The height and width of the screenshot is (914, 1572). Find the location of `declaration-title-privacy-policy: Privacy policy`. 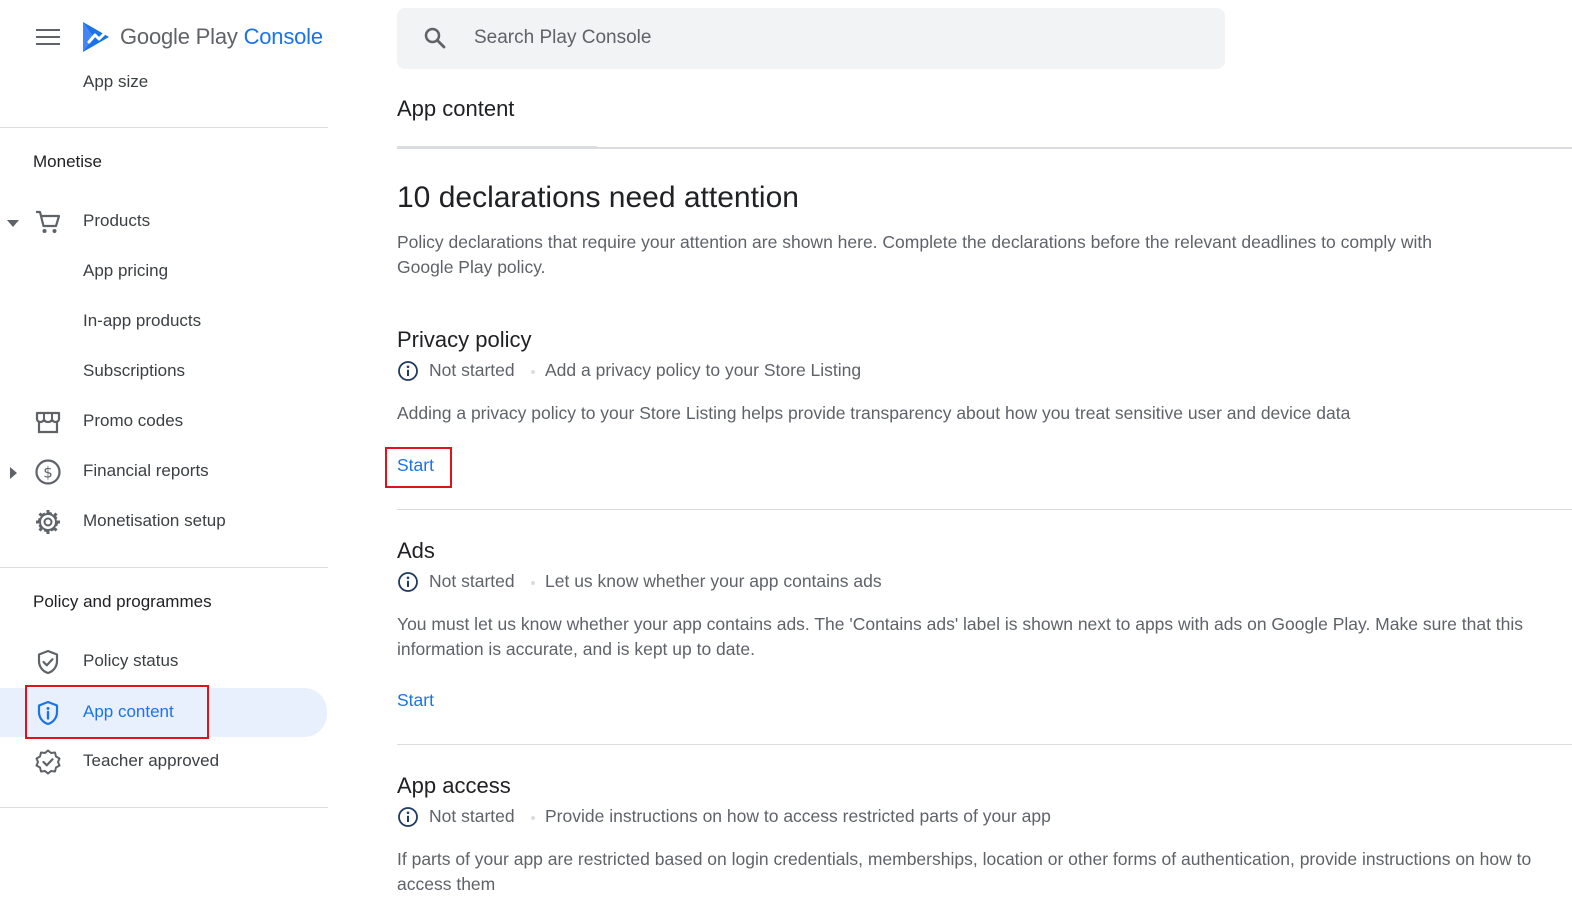

declaration-title-privacy-policy: Privacy policy is located at coordinates (464, 339).